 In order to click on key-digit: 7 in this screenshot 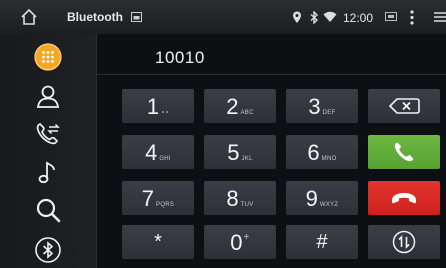, I will do `click(148, 198)`.